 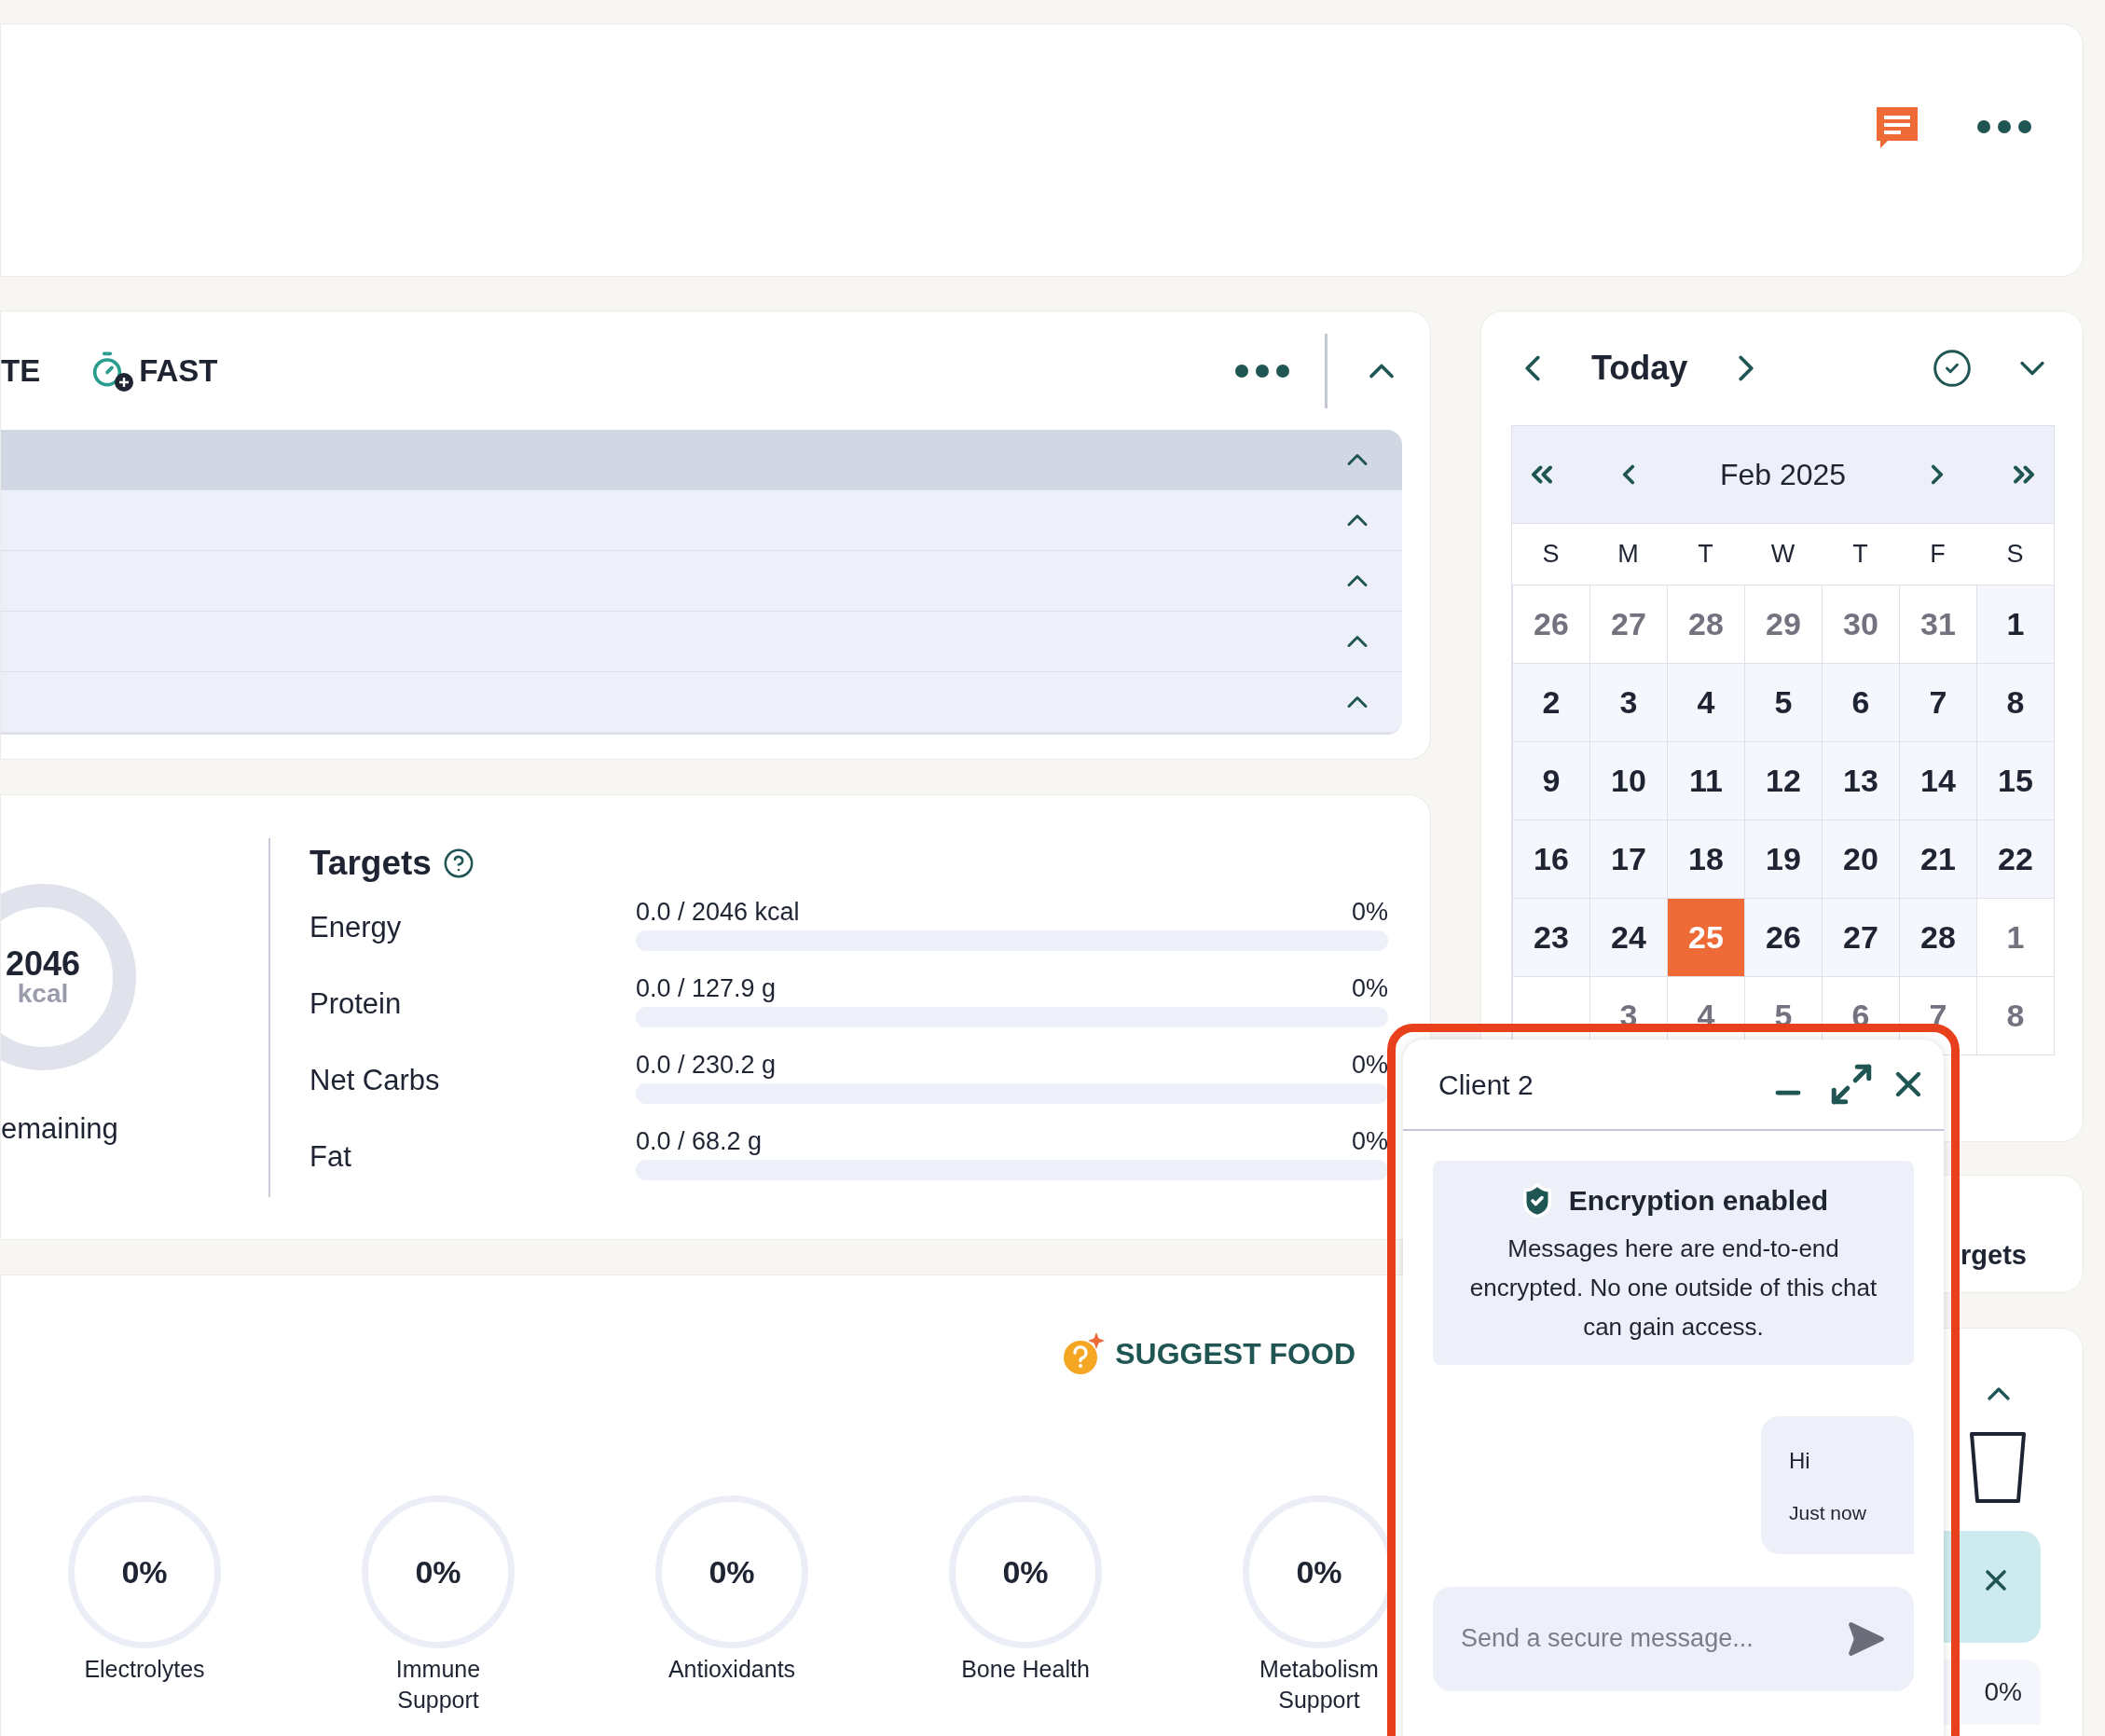 I want to click on calendar-day: 10, so click(x=1628, y=780).